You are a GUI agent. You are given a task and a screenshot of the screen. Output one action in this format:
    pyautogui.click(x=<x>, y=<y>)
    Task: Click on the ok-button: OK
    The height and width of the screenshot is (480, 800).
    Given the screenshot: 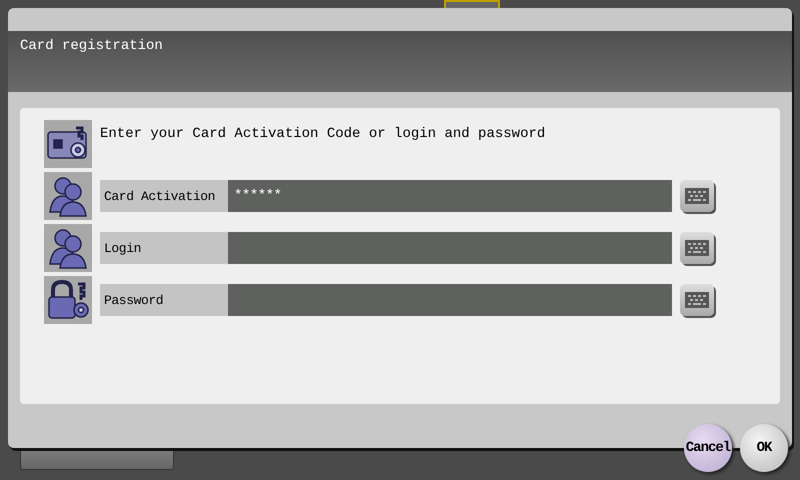 What is the action you would take?
    pyautogui.click(x=764, y=448)
    